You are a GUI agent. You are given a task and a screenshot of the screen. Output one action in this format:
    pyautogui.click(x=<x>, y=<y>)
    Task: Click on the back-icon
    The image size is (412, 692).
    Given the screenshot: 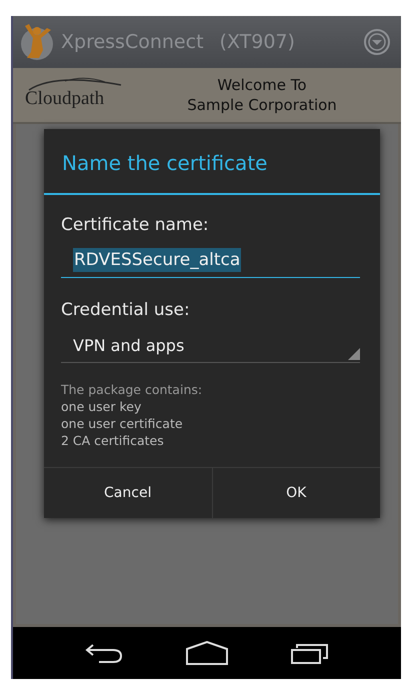 What is the action you would take?
    pyautogui.click(x=103, y=653)
    